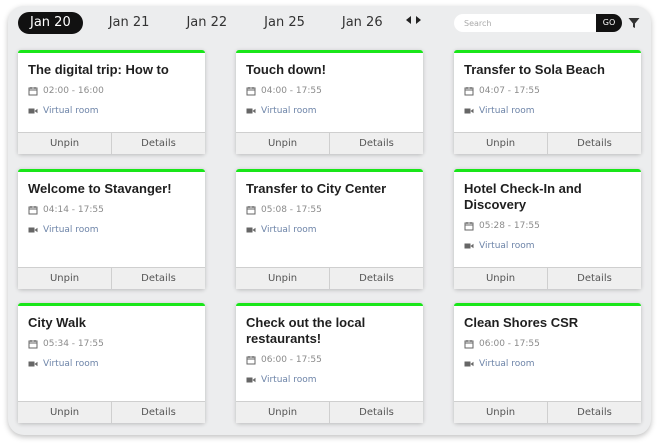 The height and width of the screenshot is (443, 659). I want to click on event-title: City Walk, so click(57, 322).